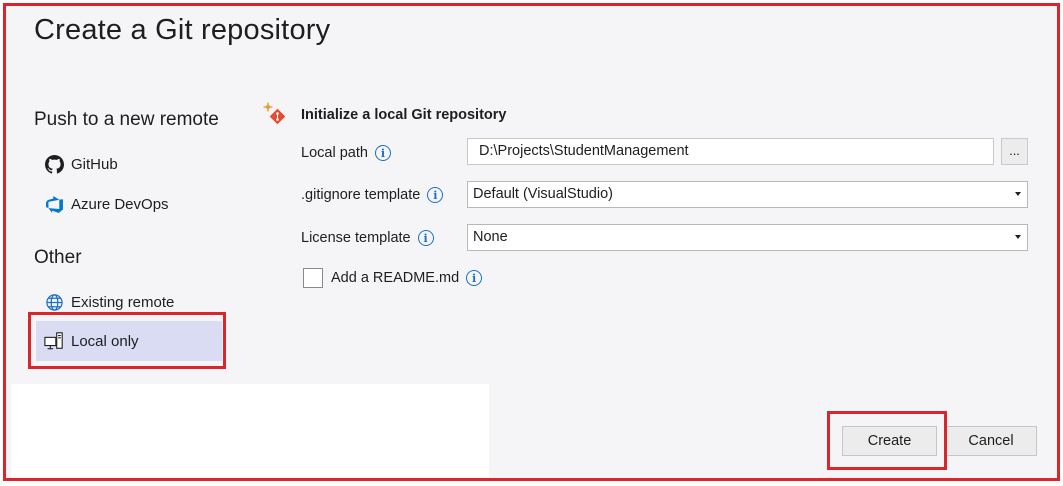 The width and height of the screenshot is (1063, 486). What do you see at coordinates (313, 278) in the screenshot?
I see `readme-checkbox` at bounding box center [313, 278].